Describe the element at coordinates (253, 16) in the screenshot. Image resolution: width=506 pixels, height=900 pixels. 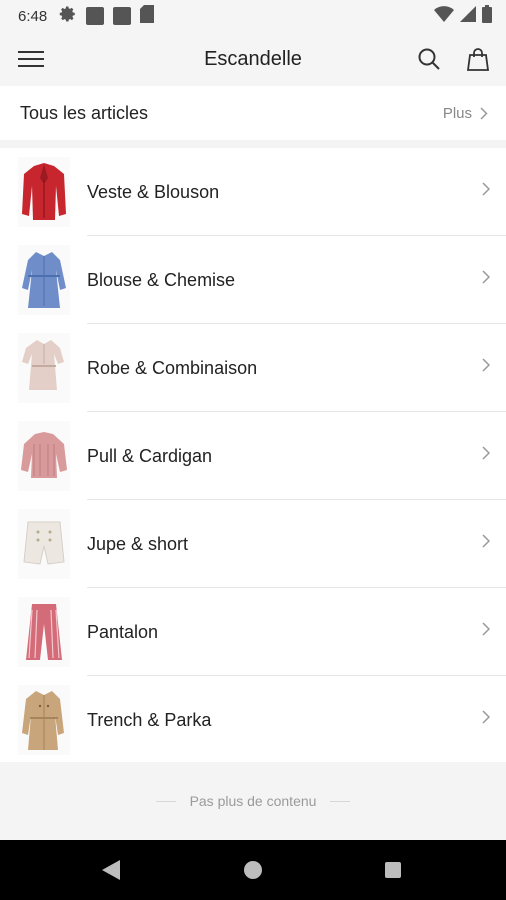
I see `status-bar: 6:48` at that location.